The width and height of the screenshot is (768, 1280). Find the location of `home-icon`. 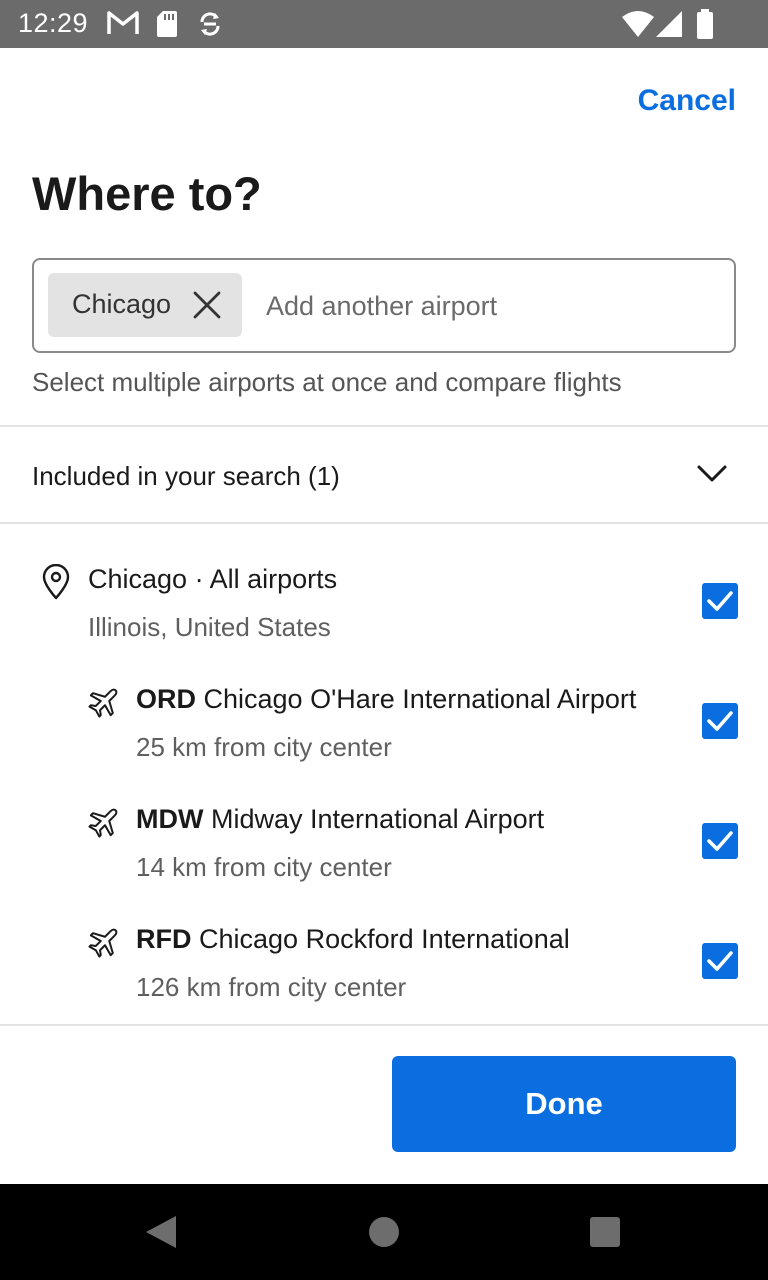

home-icon is located at coordinates (384, 1232).